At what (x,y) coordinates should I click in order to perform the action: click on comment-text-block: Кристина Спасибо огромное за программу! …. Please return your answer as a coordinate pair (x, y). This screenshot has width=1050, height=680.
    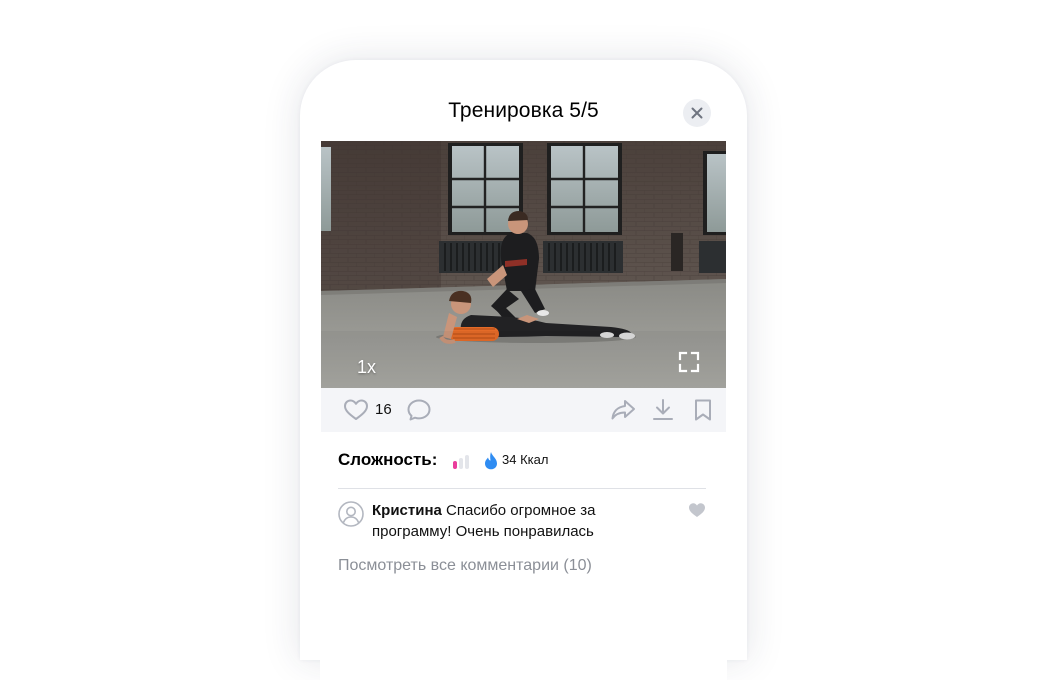
    Looking at the image, I should click on (522, 521).